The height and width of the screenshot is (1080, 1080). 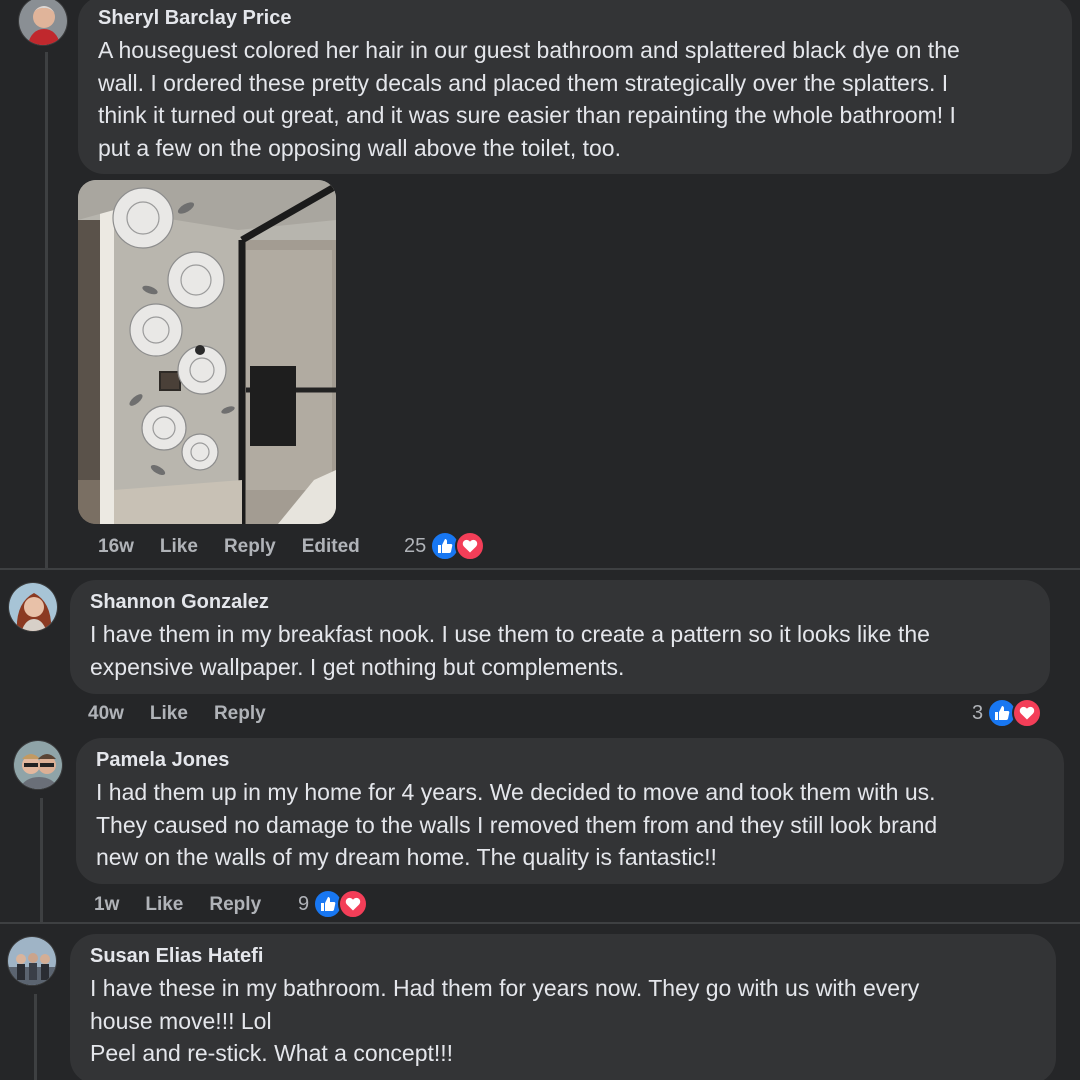 What do you see at coordinates (575, 18) in the screenshot?
I see `comment-author: Sheryl Barclay Price` at bounding box center [575, 18].